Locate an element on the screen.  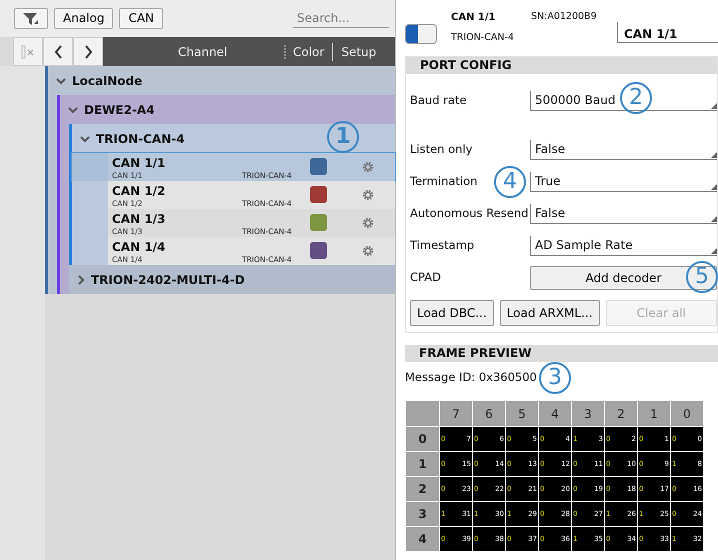
callout-marker: 3 is located at coordinates (555, 378).